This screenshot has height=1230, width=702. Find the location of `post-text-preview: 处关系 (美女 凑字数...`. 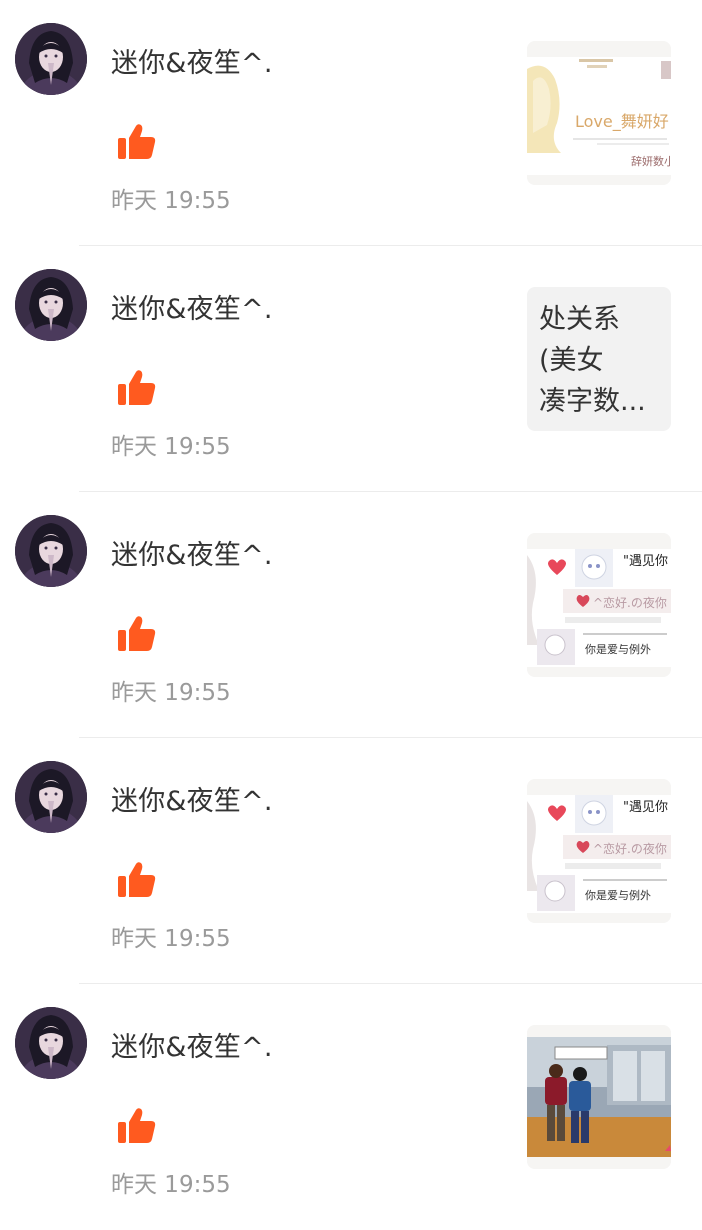

post-text-preview: 处关系 (美女 凑字数... is located at coordinates (599, 359).